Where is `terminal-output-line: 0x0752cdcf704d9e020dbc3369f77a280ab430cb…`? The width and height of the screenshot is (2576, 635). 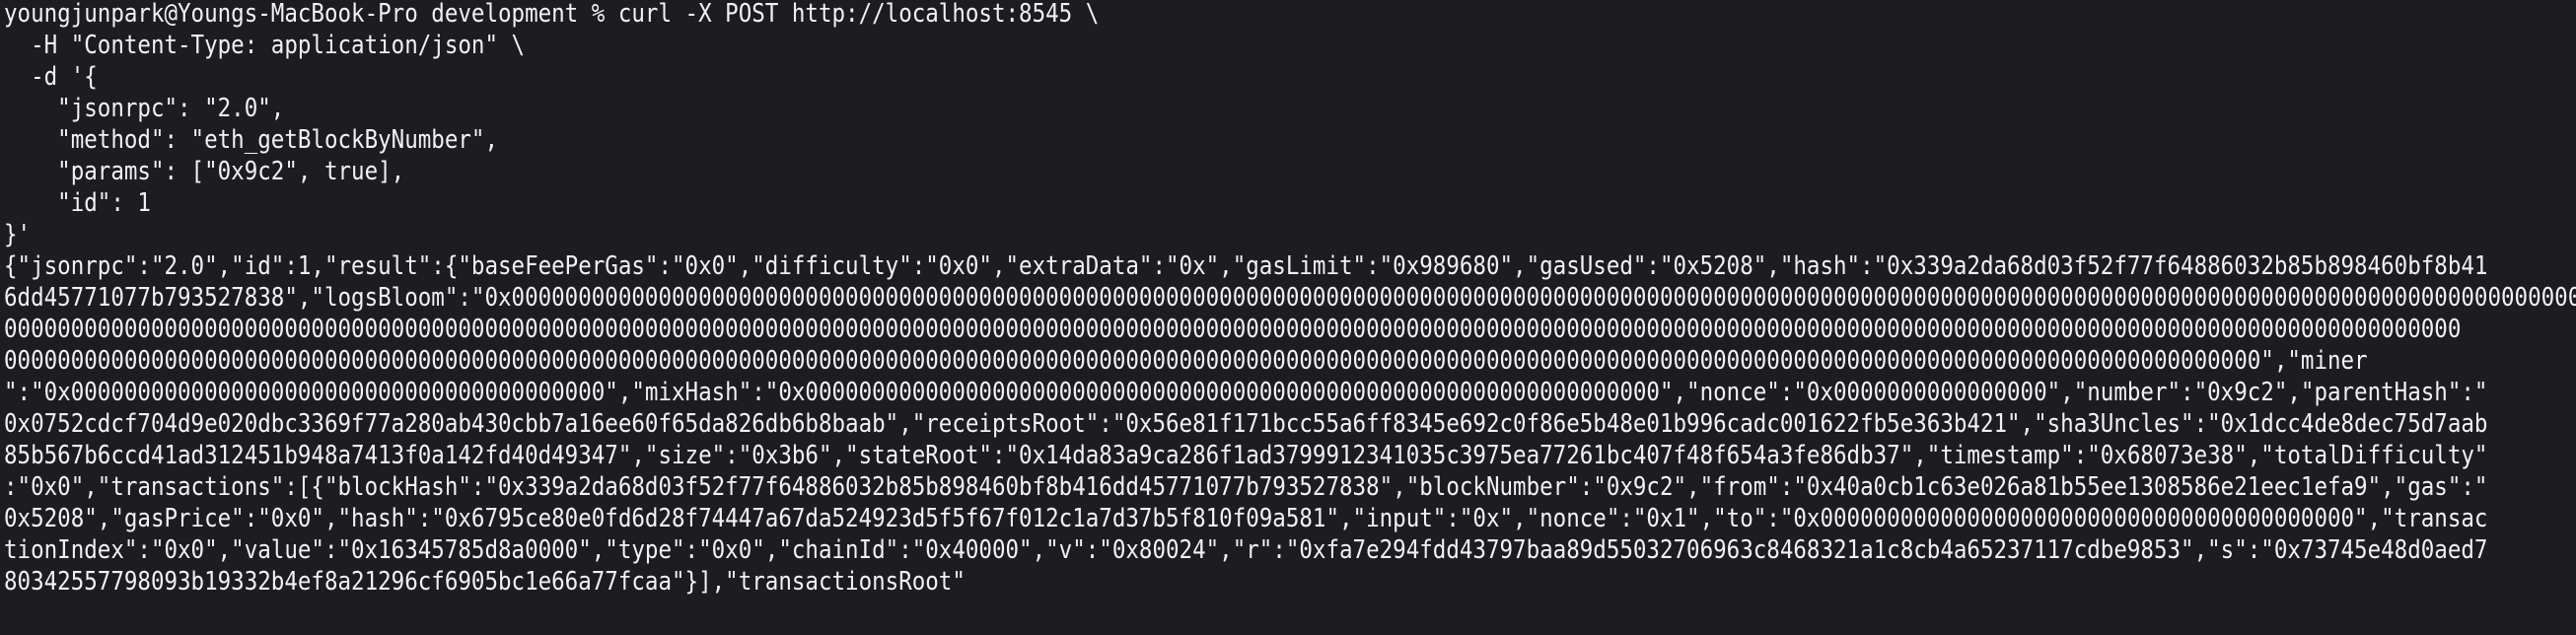
terminal-output-line: 0x0752cdcf704d9e020dbc3369f77a280ab430cb… is located at coordinates (1246, 424).